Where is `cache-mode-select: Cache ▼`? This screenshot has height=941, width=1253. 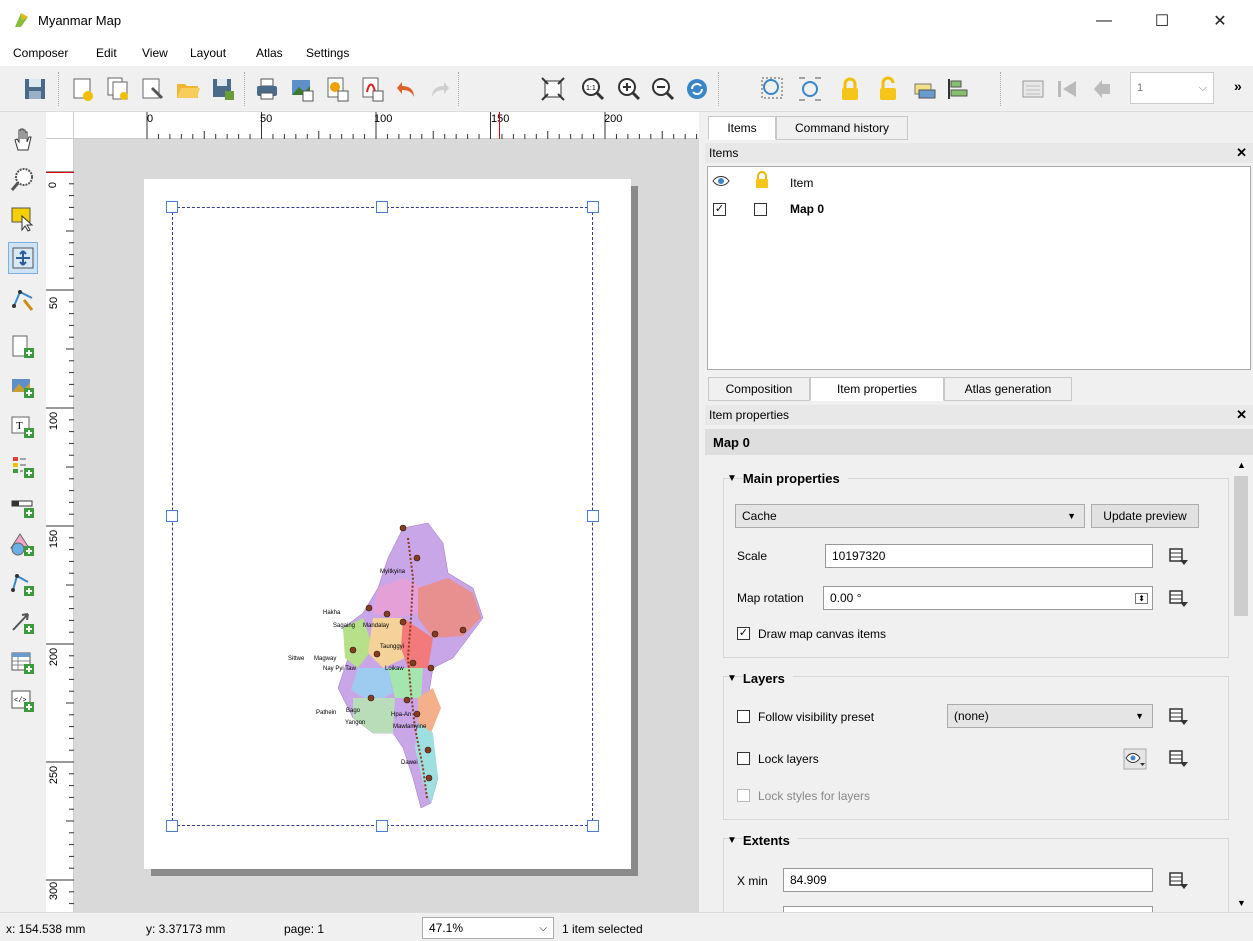 cache-mode-select: Cache ▼ is located at coordinates (910, 516).